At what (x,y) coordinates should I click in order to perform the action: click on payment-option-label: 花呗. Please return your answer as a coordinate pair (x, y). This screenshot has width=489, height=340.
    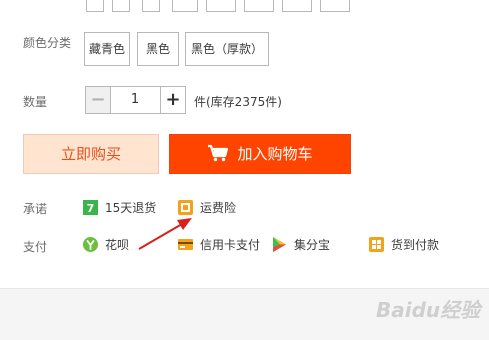
    Looking at the image, I should click on (117, 245).